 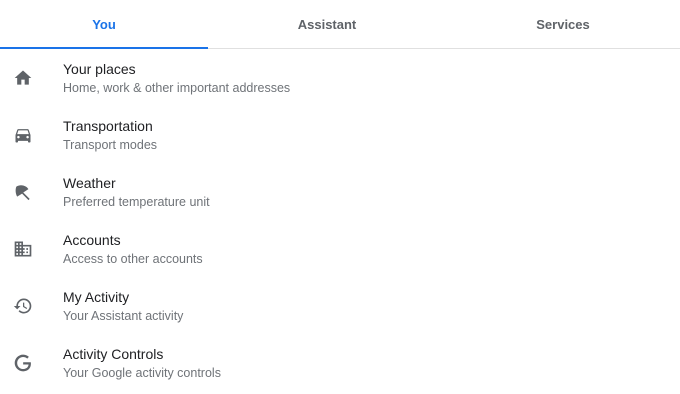 I want to click on item-title: Accounts, so click(x=92, y=240).